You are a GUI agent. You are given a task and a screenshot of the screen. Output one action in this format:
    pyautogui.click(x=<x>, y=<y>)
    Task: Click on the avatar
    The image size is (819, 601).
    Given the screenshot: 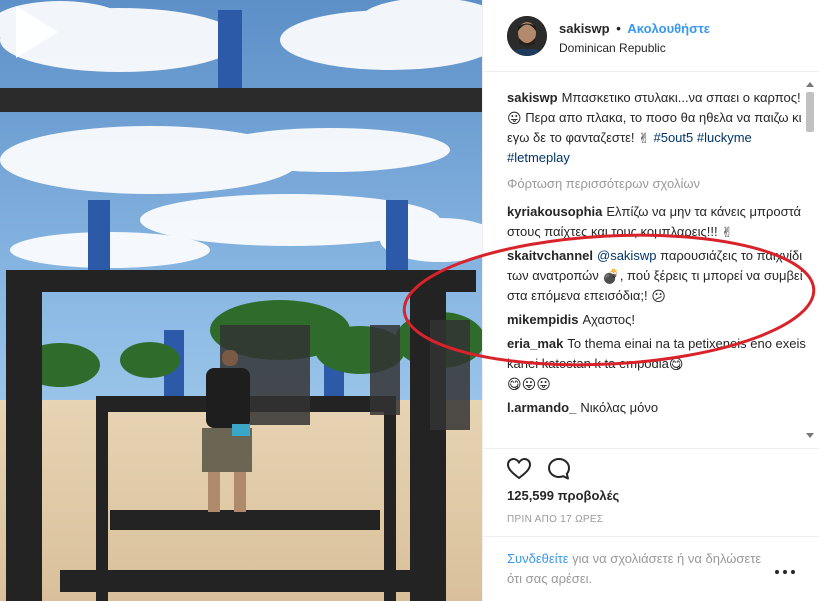 What is the action you would take?
    pyautogui.click(x=527, y=36)
    